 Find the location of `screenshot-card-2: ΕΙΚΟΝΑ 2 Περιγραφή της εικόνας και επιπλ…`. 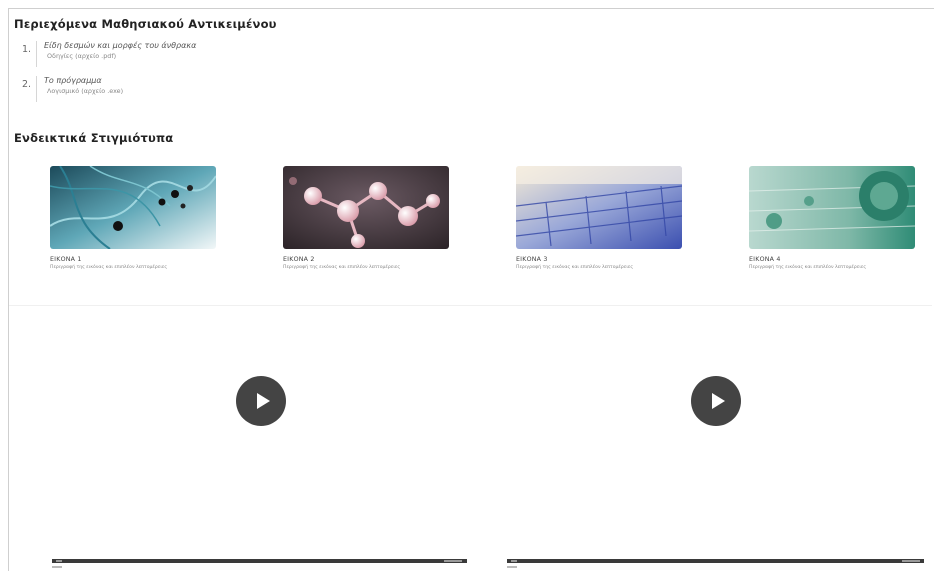

screenshot-card-2: ΕΙΚΟΝΑ 2 Περιγραφή της εικόνας και επιπλ… is located at coordinates (366, 218).